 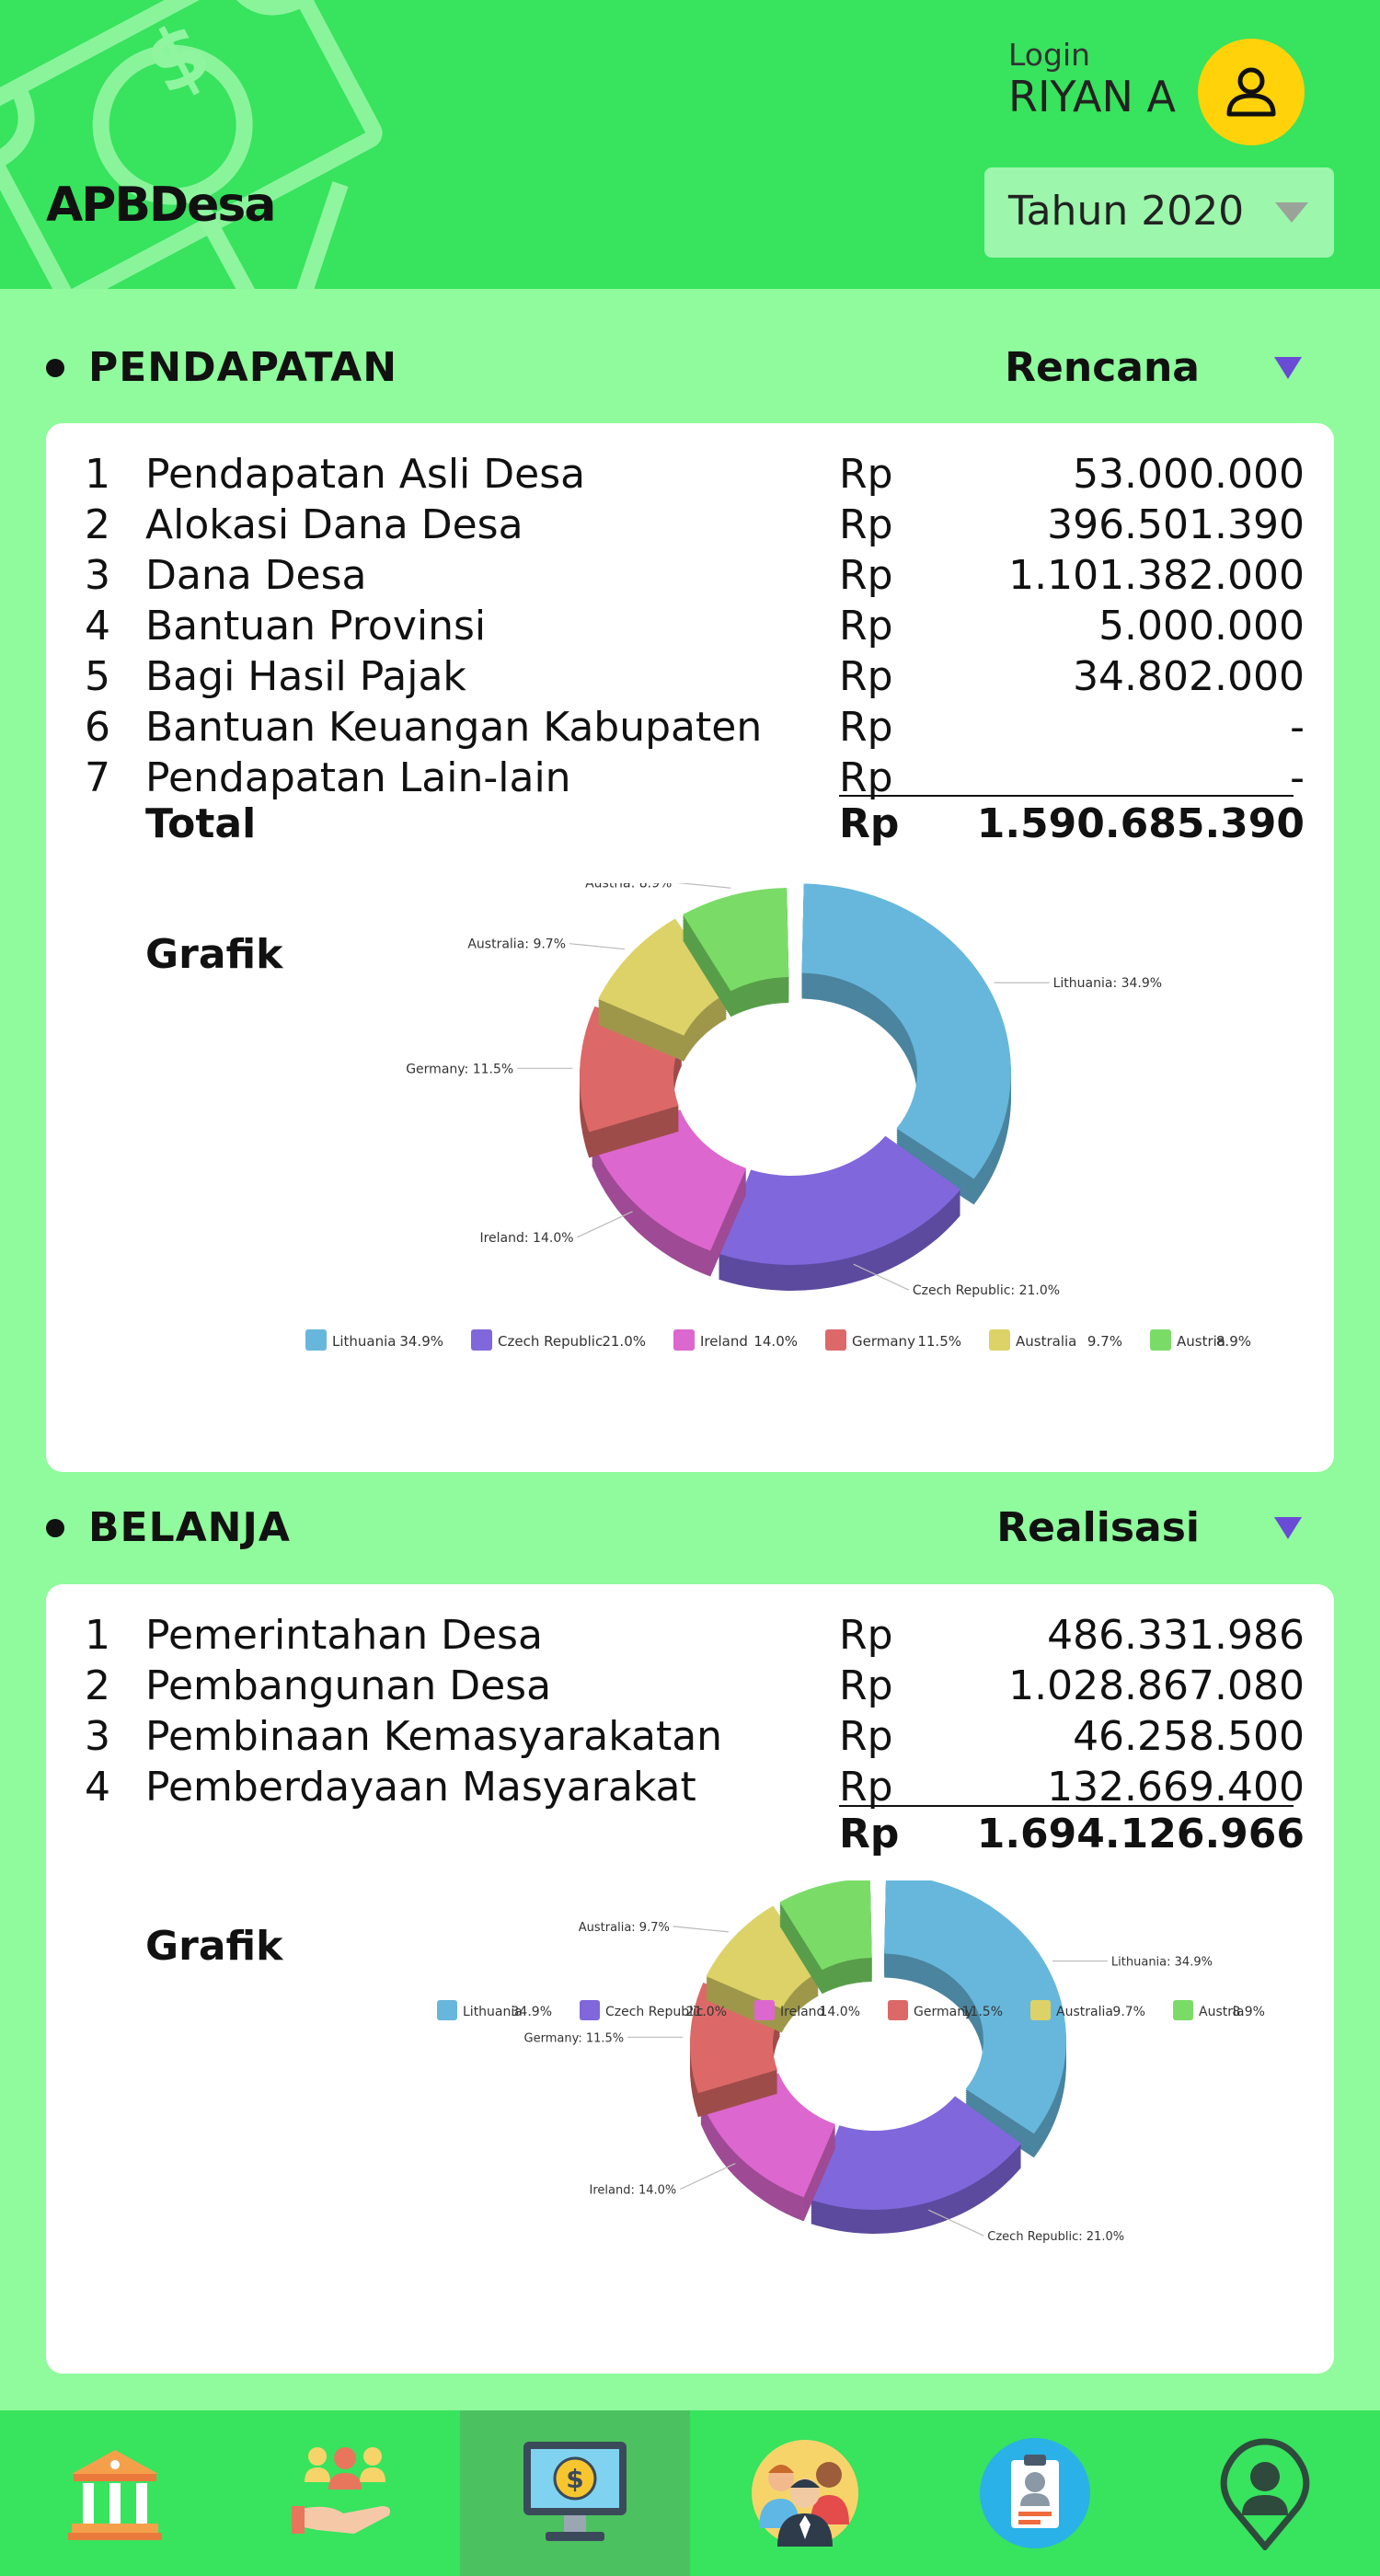 What do you see at coordinates (358, 777) in the screenshot?
I see `row-name: Pendapatan Lain-lain` at bounding box center [358, 777].